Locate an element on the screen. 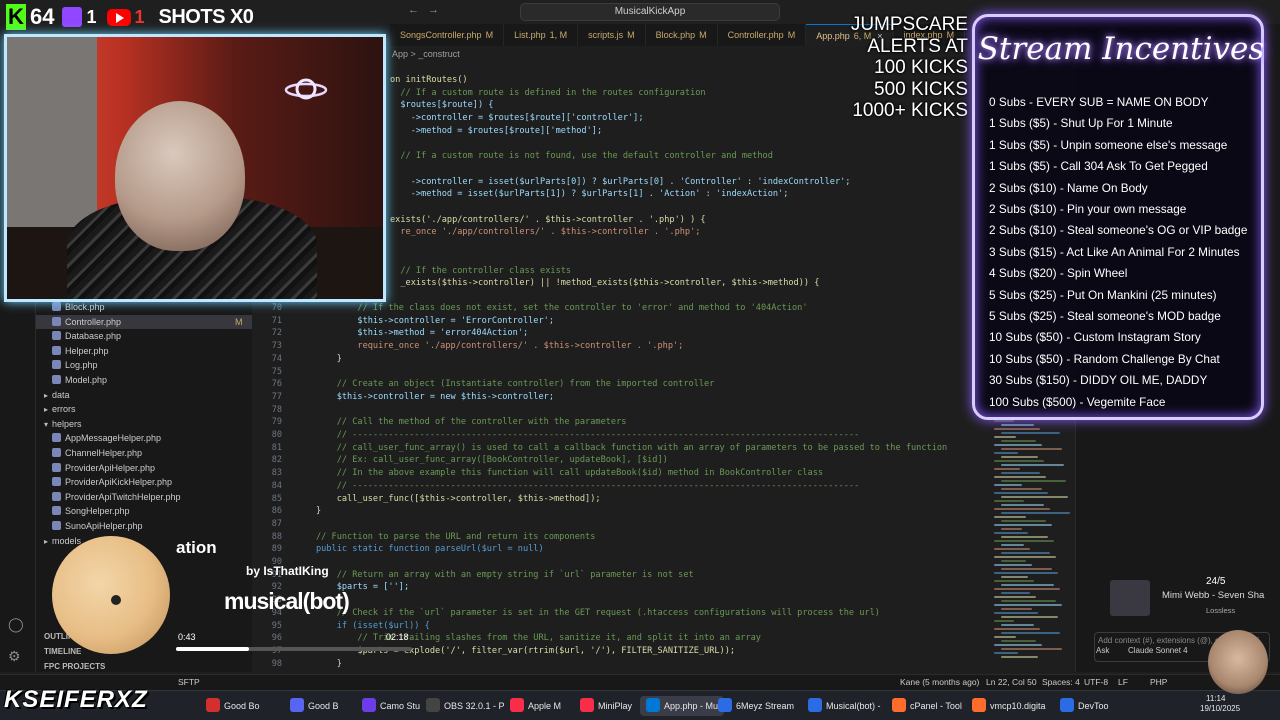 This screenshot has width=1280, height=720. explorer-tree-item: Log.php is located at coordinates (75, 365).